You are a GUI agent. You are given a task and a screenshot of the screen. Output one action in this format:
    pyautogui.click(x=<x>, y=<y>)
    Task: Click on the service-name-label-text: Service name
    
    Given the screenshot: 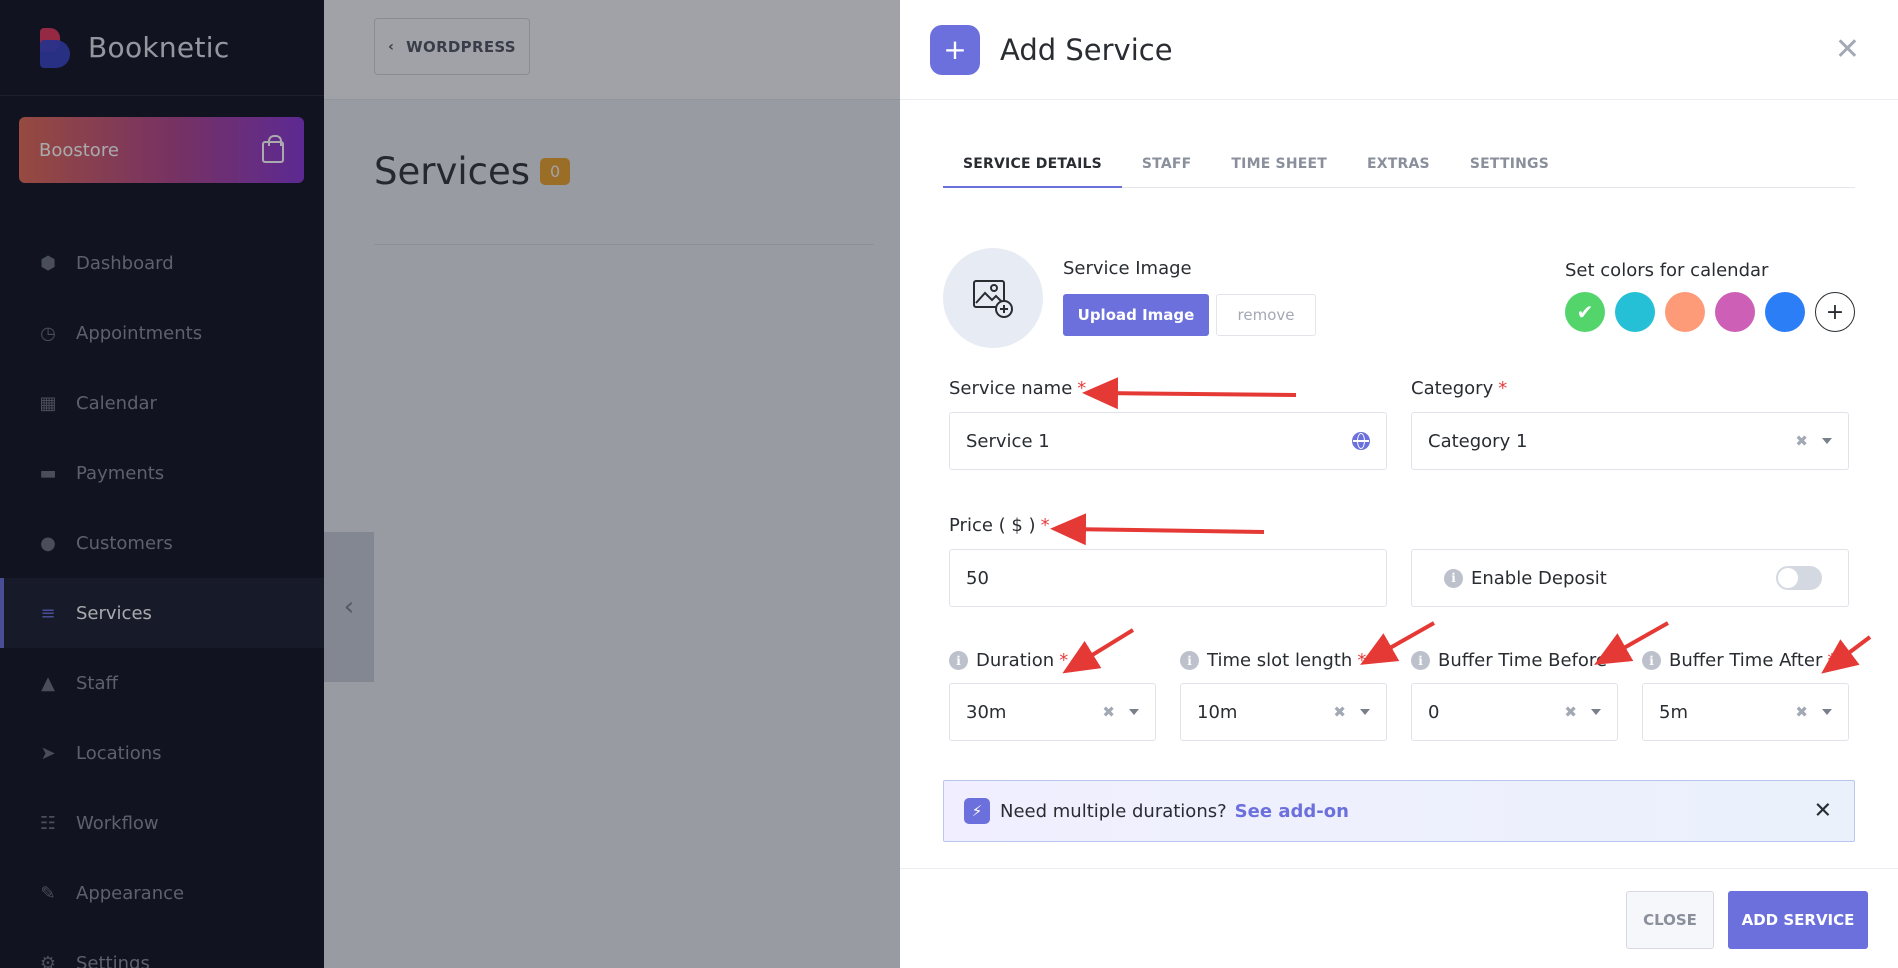 What is the action you would take?
    pyautogui.click(x=1011, y=388)
    